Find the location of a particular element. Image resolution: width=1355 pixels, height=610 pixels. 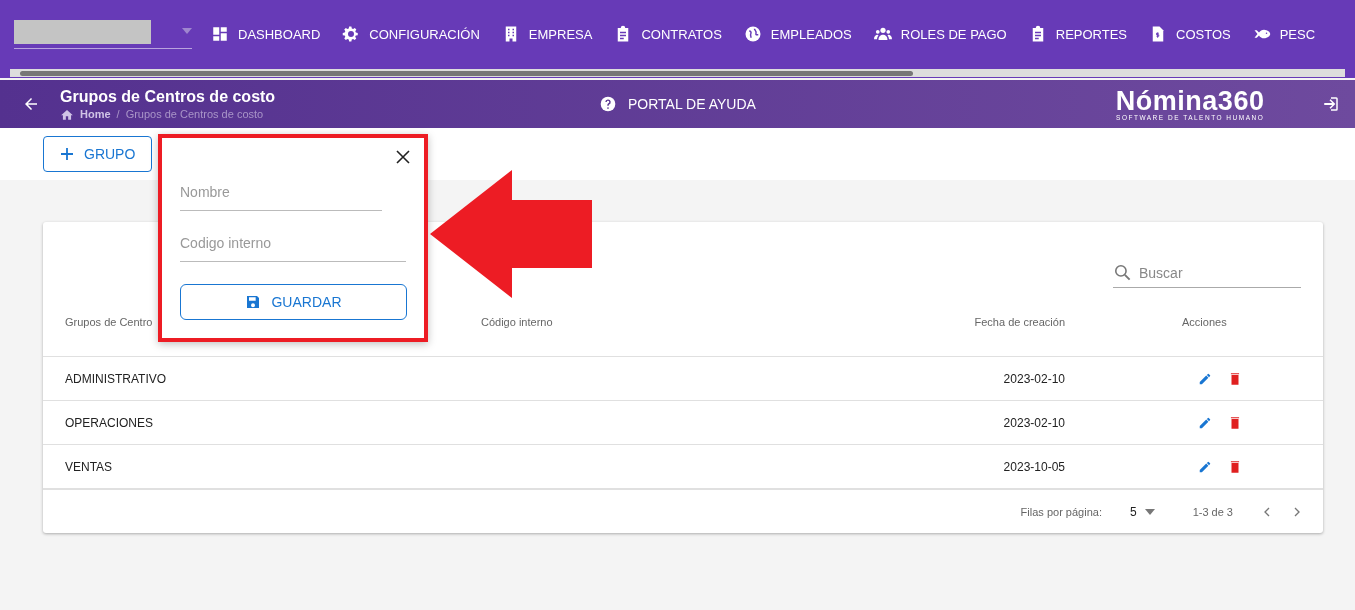

select-field is located at coordinates (103, 34).